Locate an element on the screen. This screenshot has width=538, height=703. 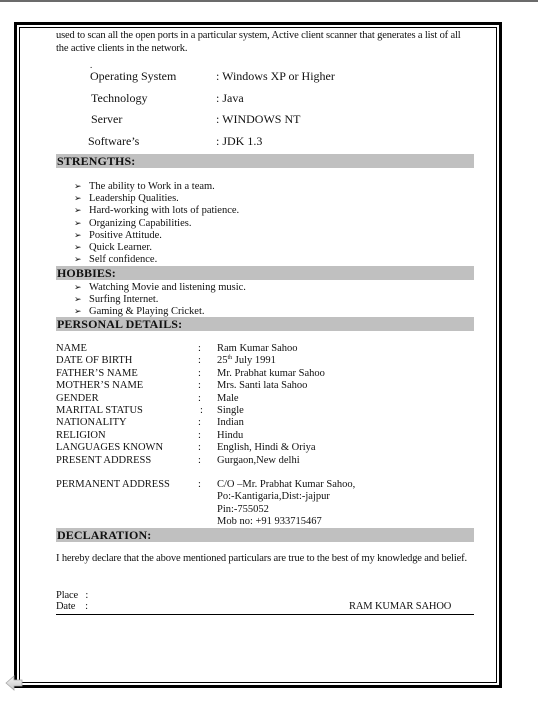
detail-value: Indian is located at coordinates (230, 423).